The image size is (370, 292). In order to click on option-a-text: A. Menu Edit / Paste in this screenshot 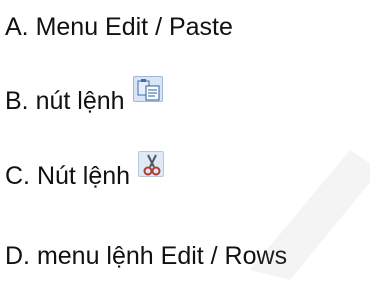, I will do `click(119, 27)`.